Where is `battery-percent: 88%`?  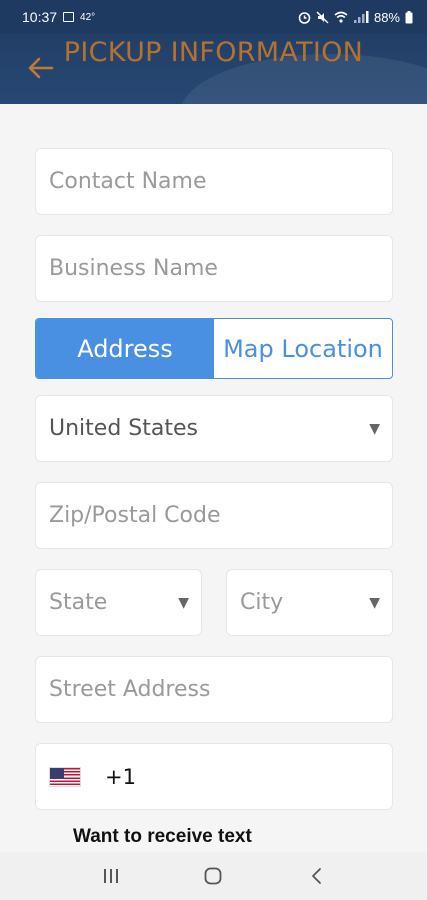 battery-percent: 88% is located at coordinates (386, 17).